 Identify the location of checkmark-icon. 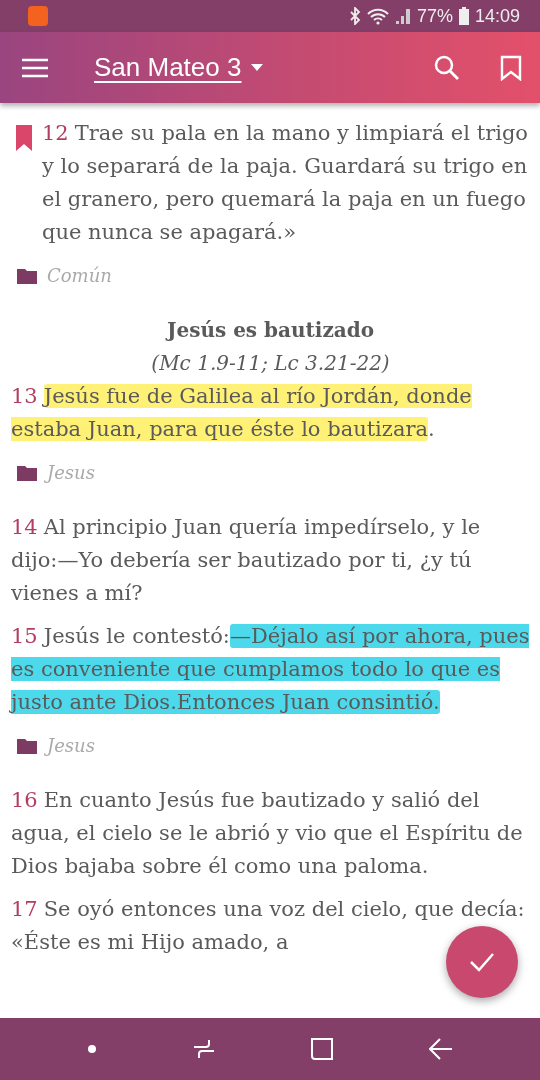
(482, 962).